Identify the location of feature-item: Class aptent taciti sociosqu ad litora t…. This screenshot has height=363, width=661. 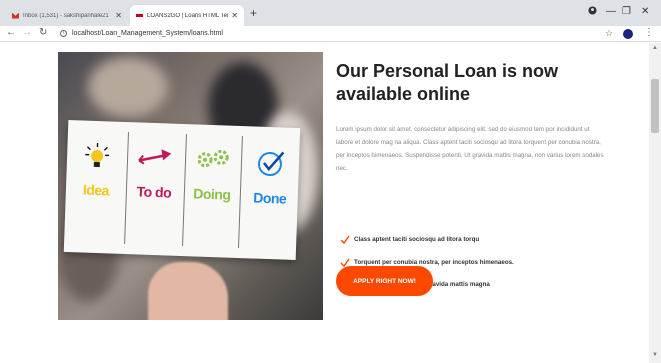
(417, 239).